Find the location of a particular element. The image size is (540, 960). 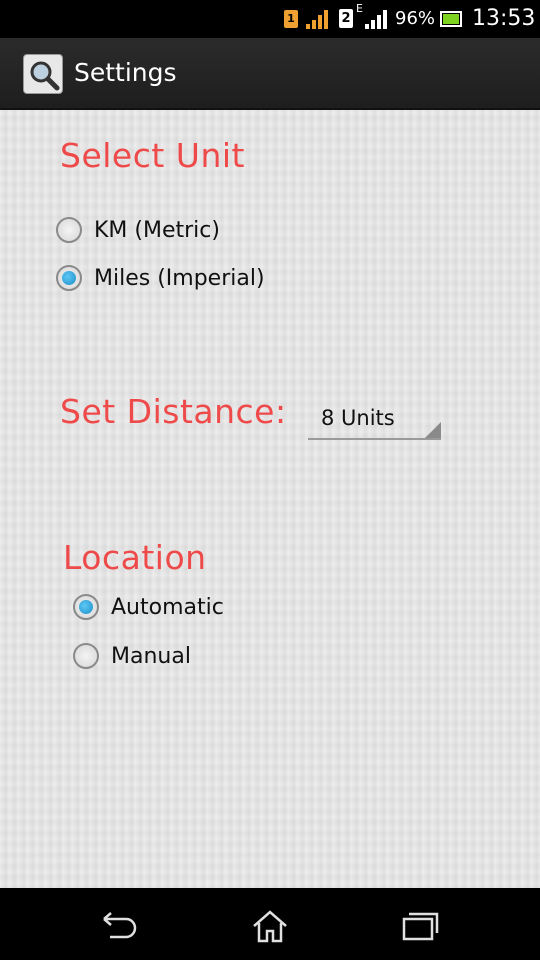

radio-label-manual: Manual is located at coordinates (151, 656).